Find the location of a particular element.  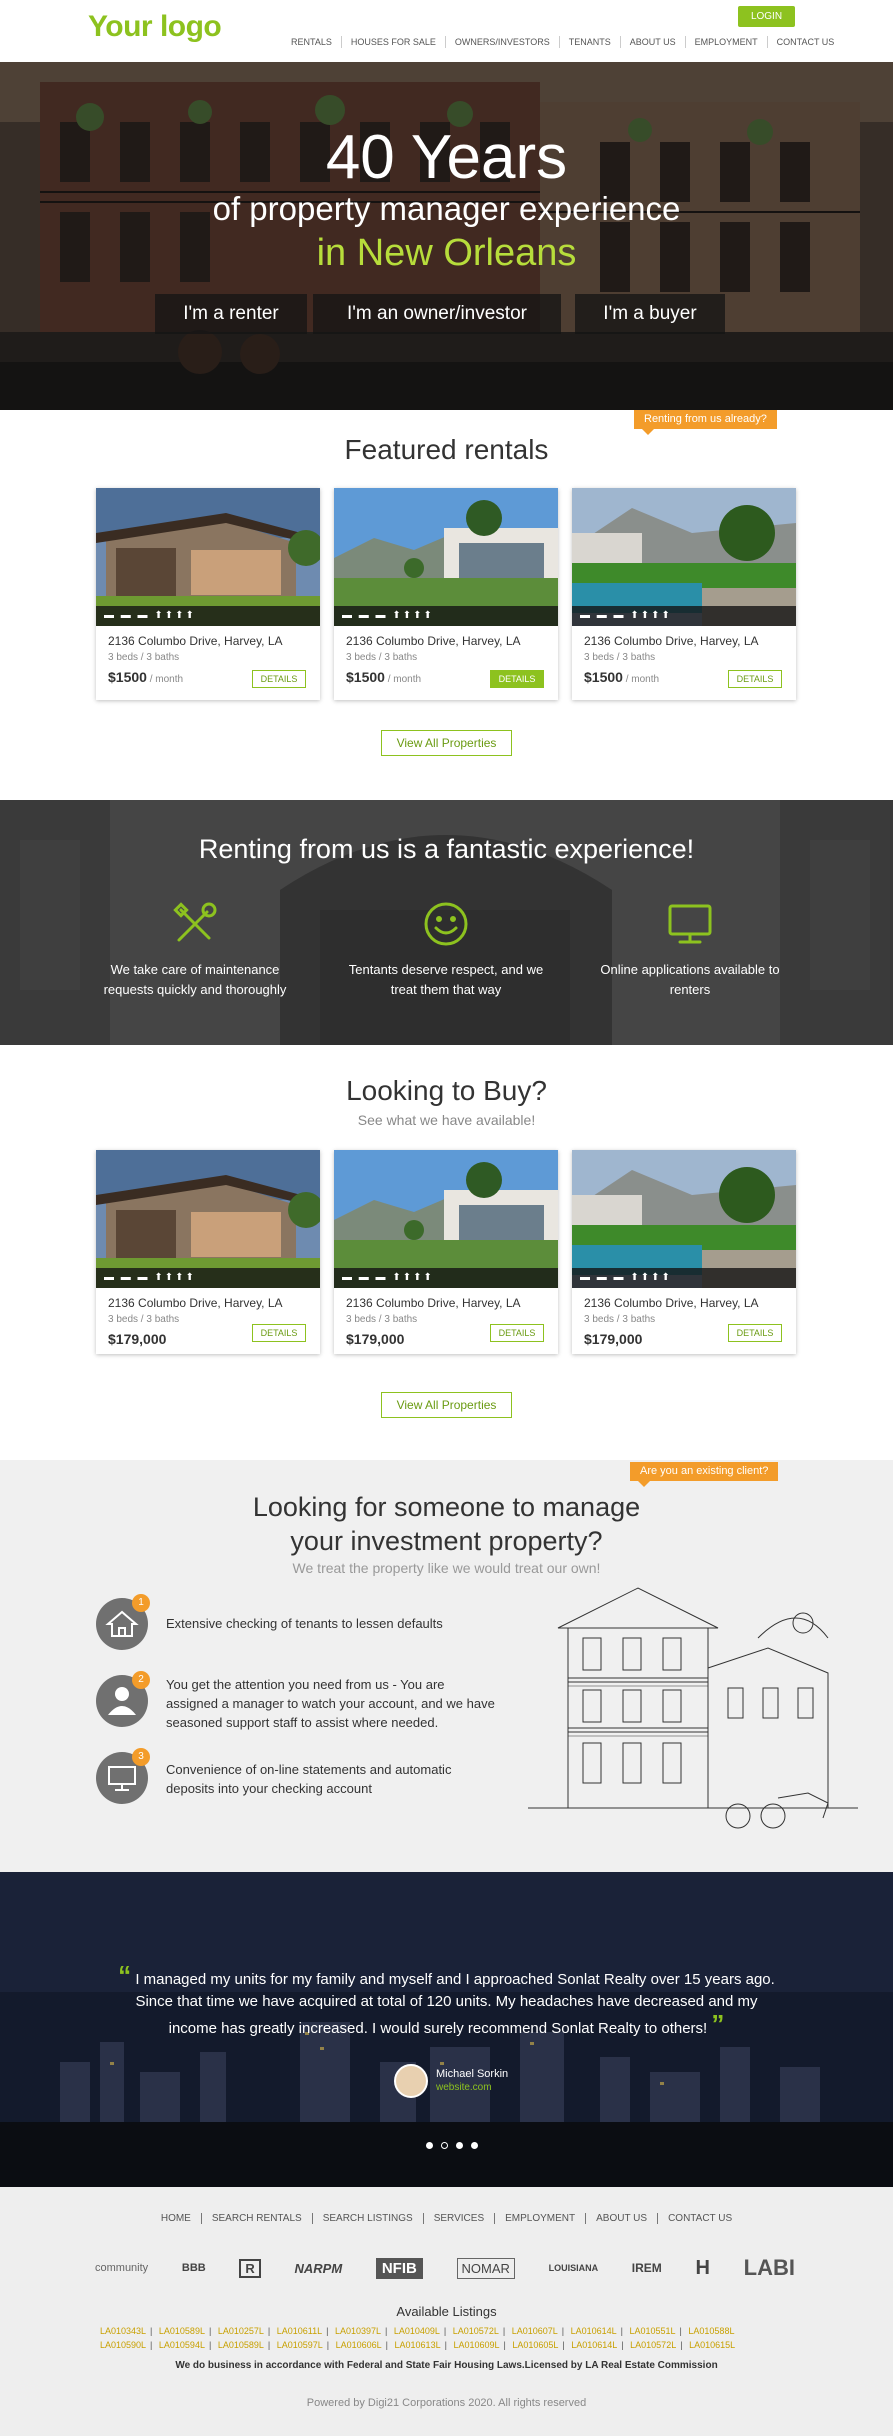

footer-nav-home: HOME is located at coordinates (176, 2218).